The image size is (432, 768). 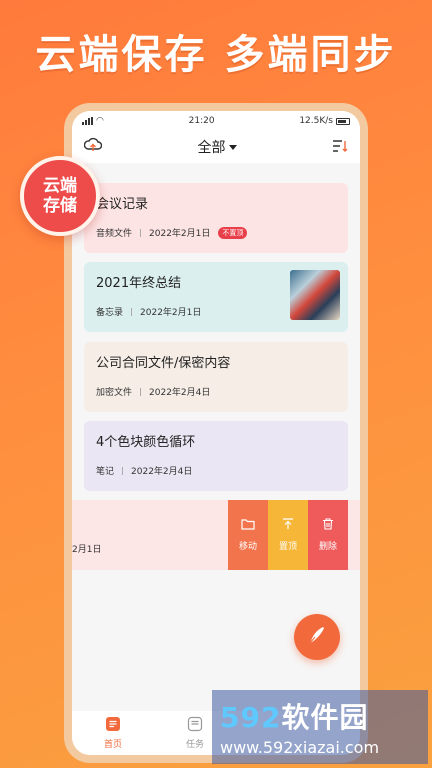 What do you see at coordinates (216, 456) in the screenshot?
I see `note-card: 4个色块颜色循环 笔记 2022年2月4日` at bounding box center [216, 456].